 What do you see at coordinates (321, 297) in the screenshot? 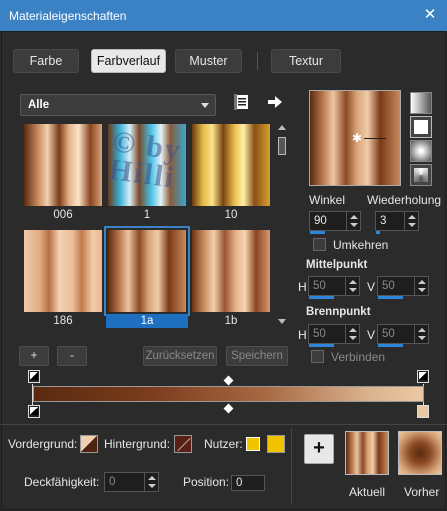
I see `center-h-level-bar` at bounding box center [321, 297].